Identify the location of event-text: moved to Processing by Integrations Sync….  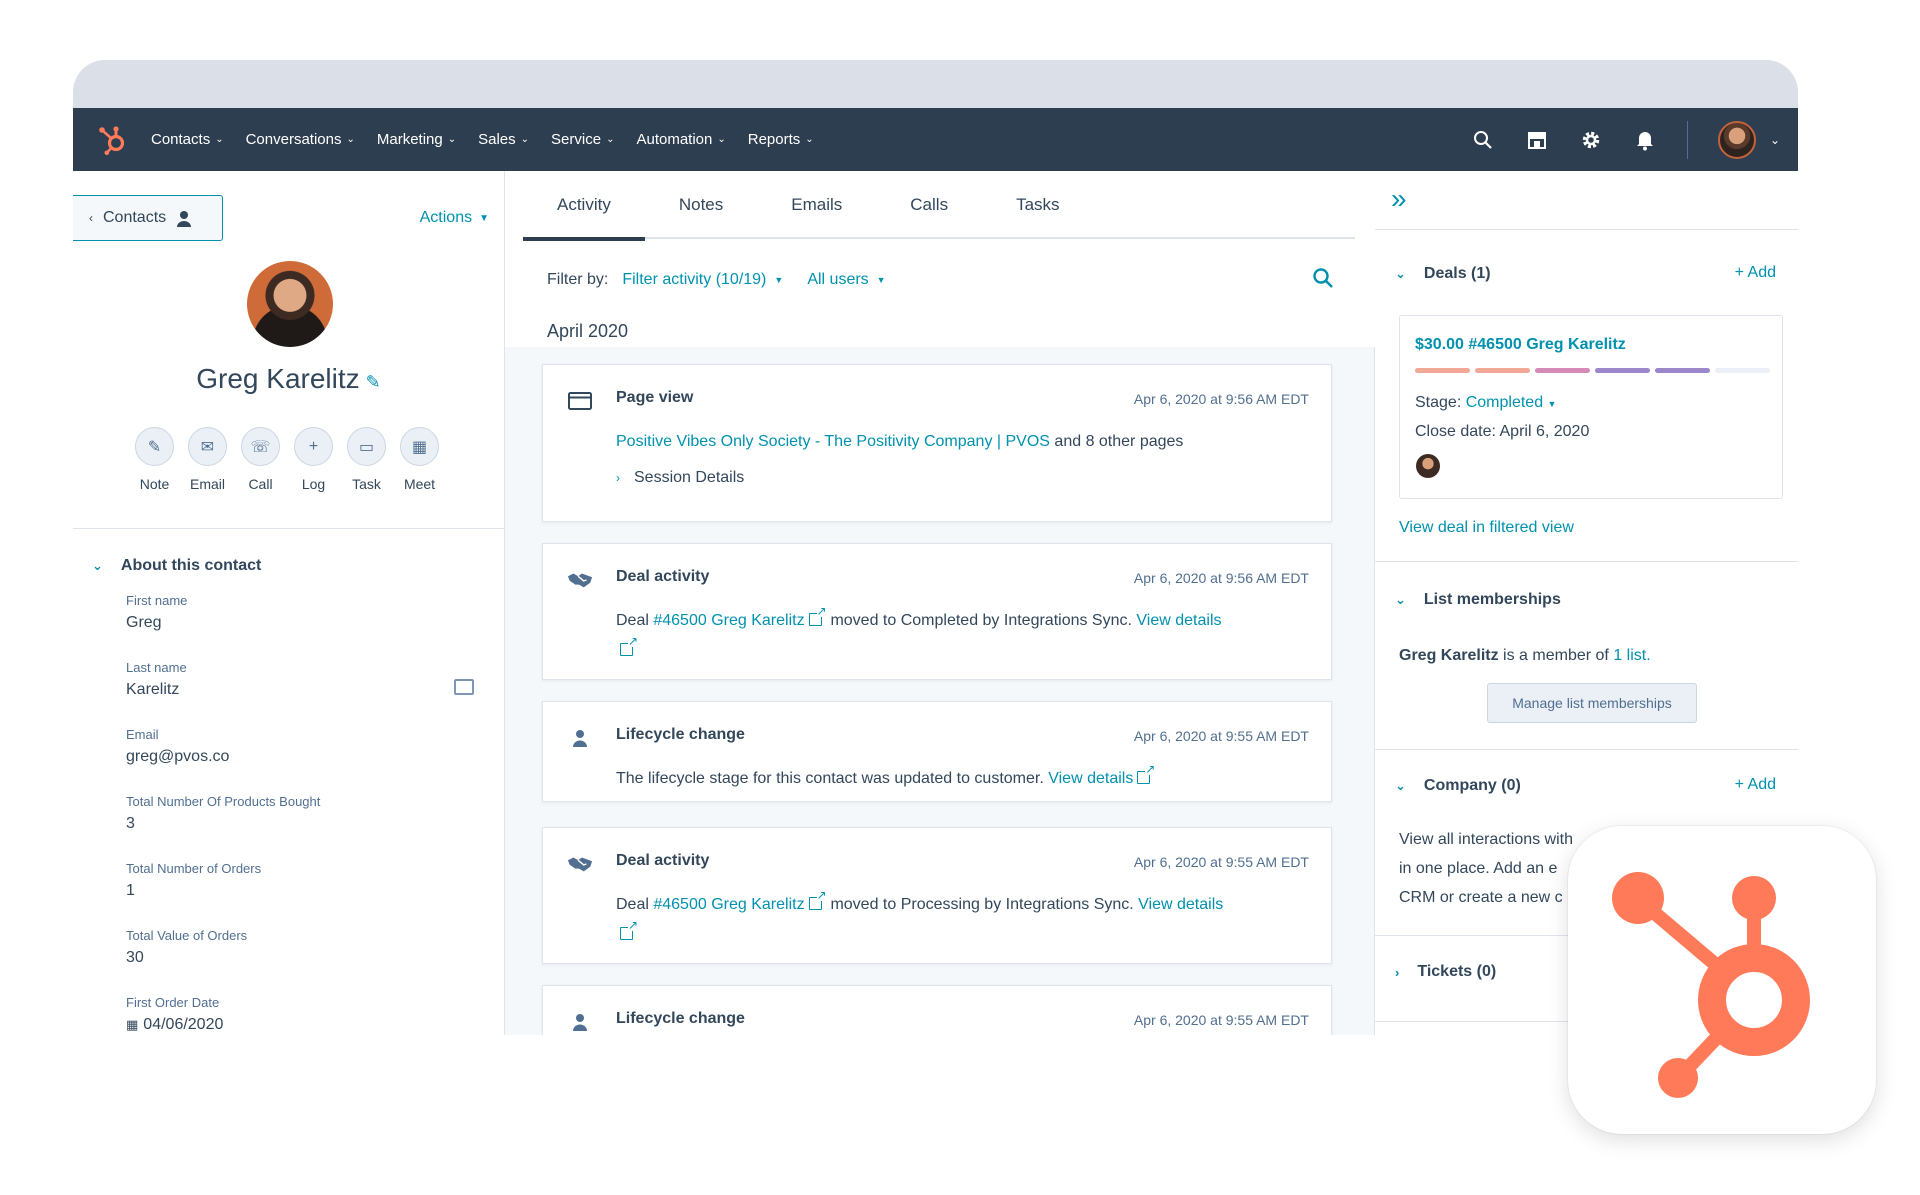
(982, 904).